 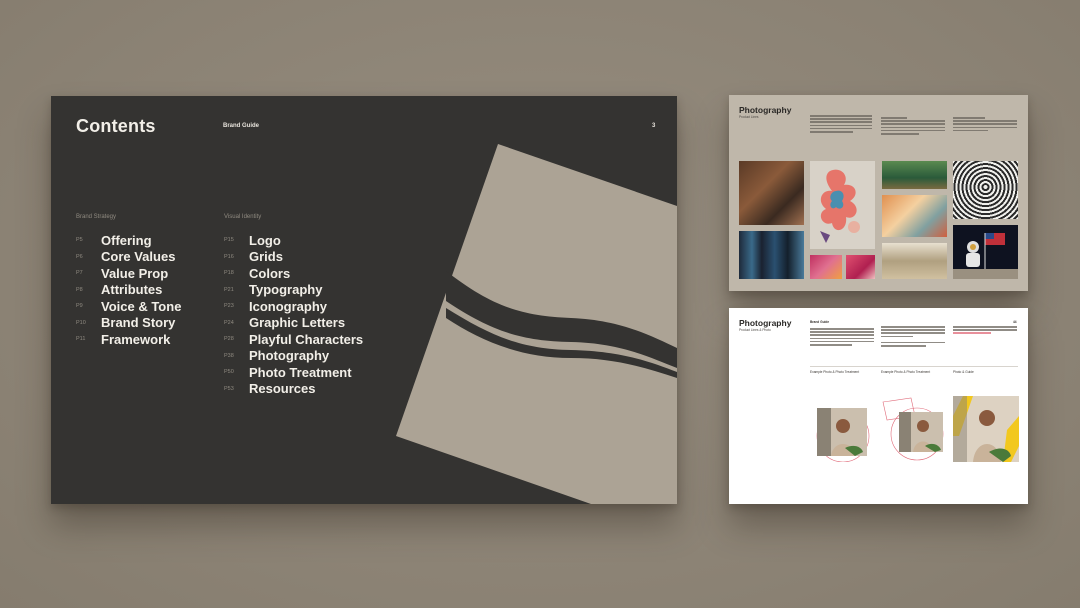 I want to click on toc-label: Typography, so click(x=286, y=290).